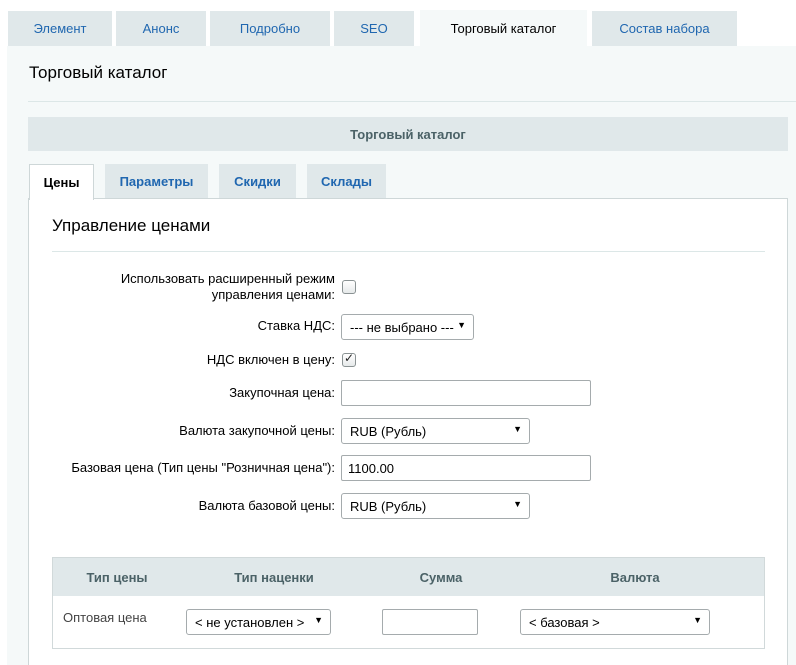 The height and width of the screenshot is (665, 796). I want to click on subtab-parameters: Параметры, so click(156, 181).